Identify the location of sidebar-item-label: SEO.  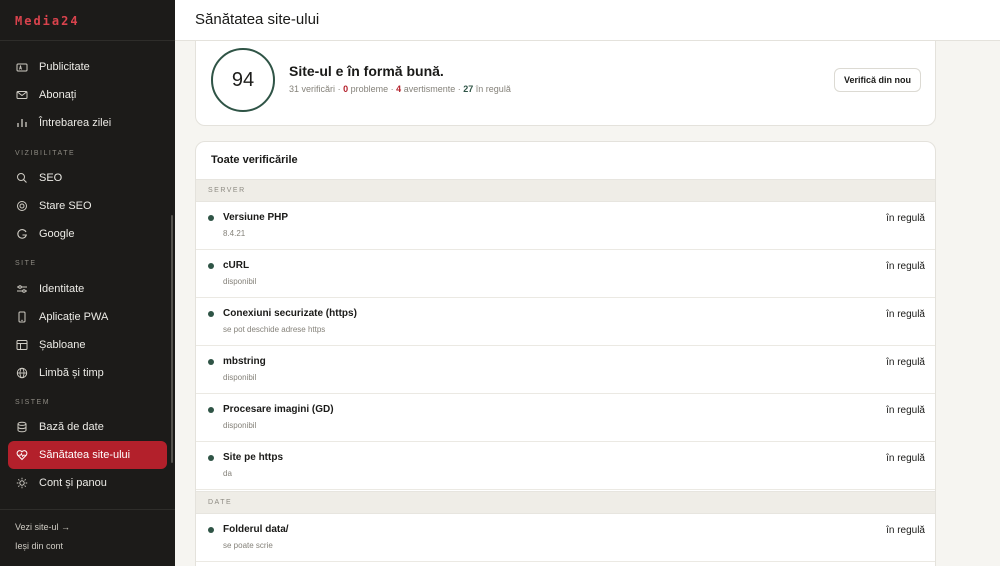
(51, 178).